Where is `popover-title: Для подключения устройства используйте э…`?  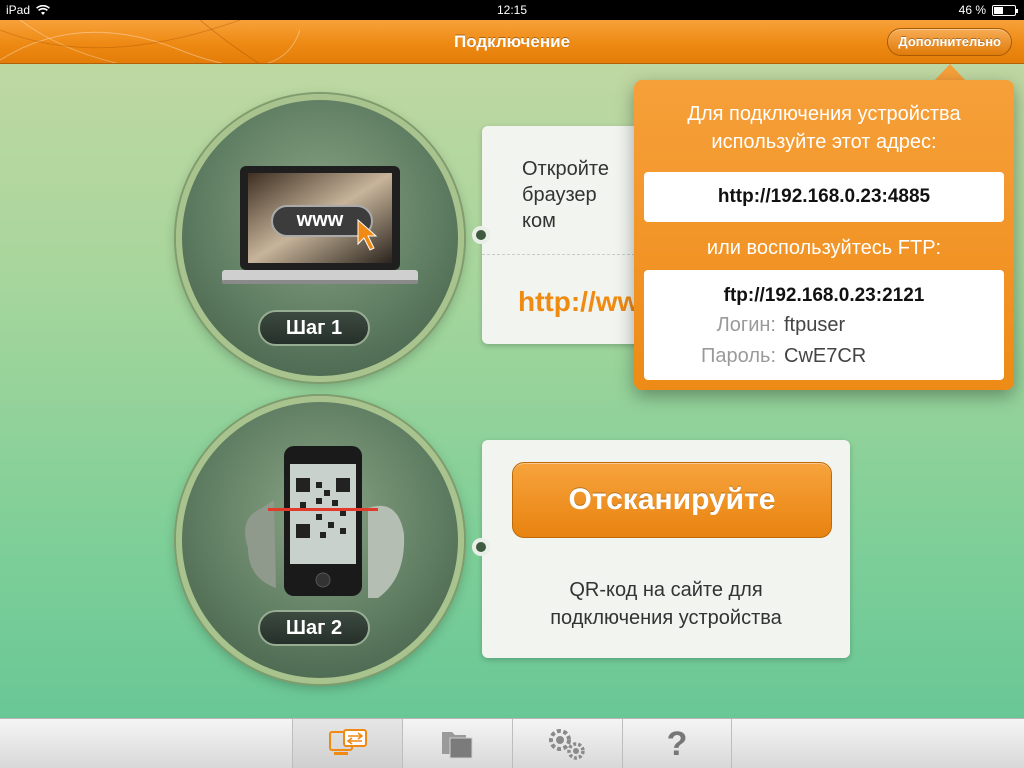 popover-title: Для подключения устройства используйте э… is located at coordinates (824, 128).